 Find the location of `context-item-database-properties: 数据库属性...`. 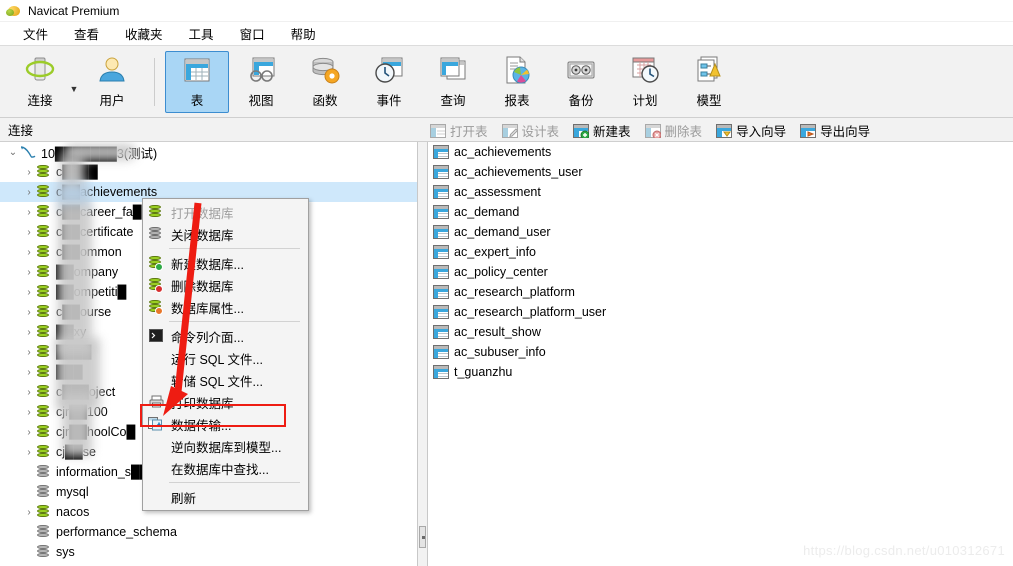

context-item-database-properties: 数据库属性... is located at coordinates (225, 307).